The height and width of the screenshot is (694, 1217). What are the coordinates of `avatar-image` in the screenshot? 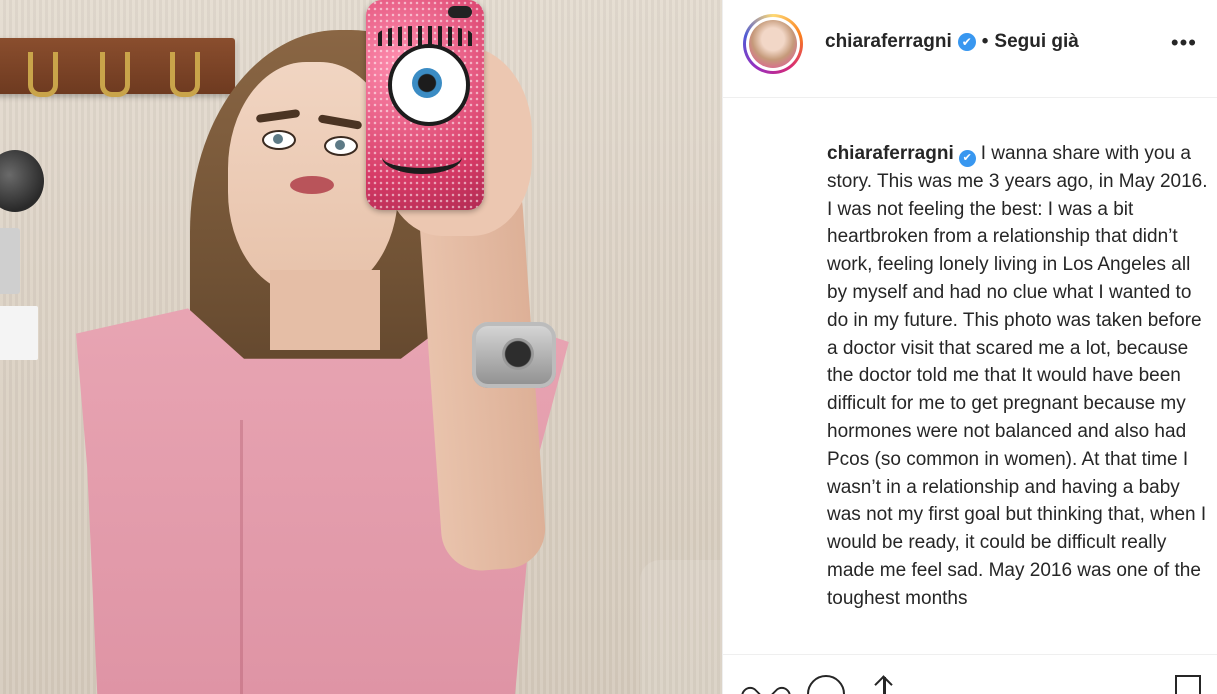 It's located at (773, 44).